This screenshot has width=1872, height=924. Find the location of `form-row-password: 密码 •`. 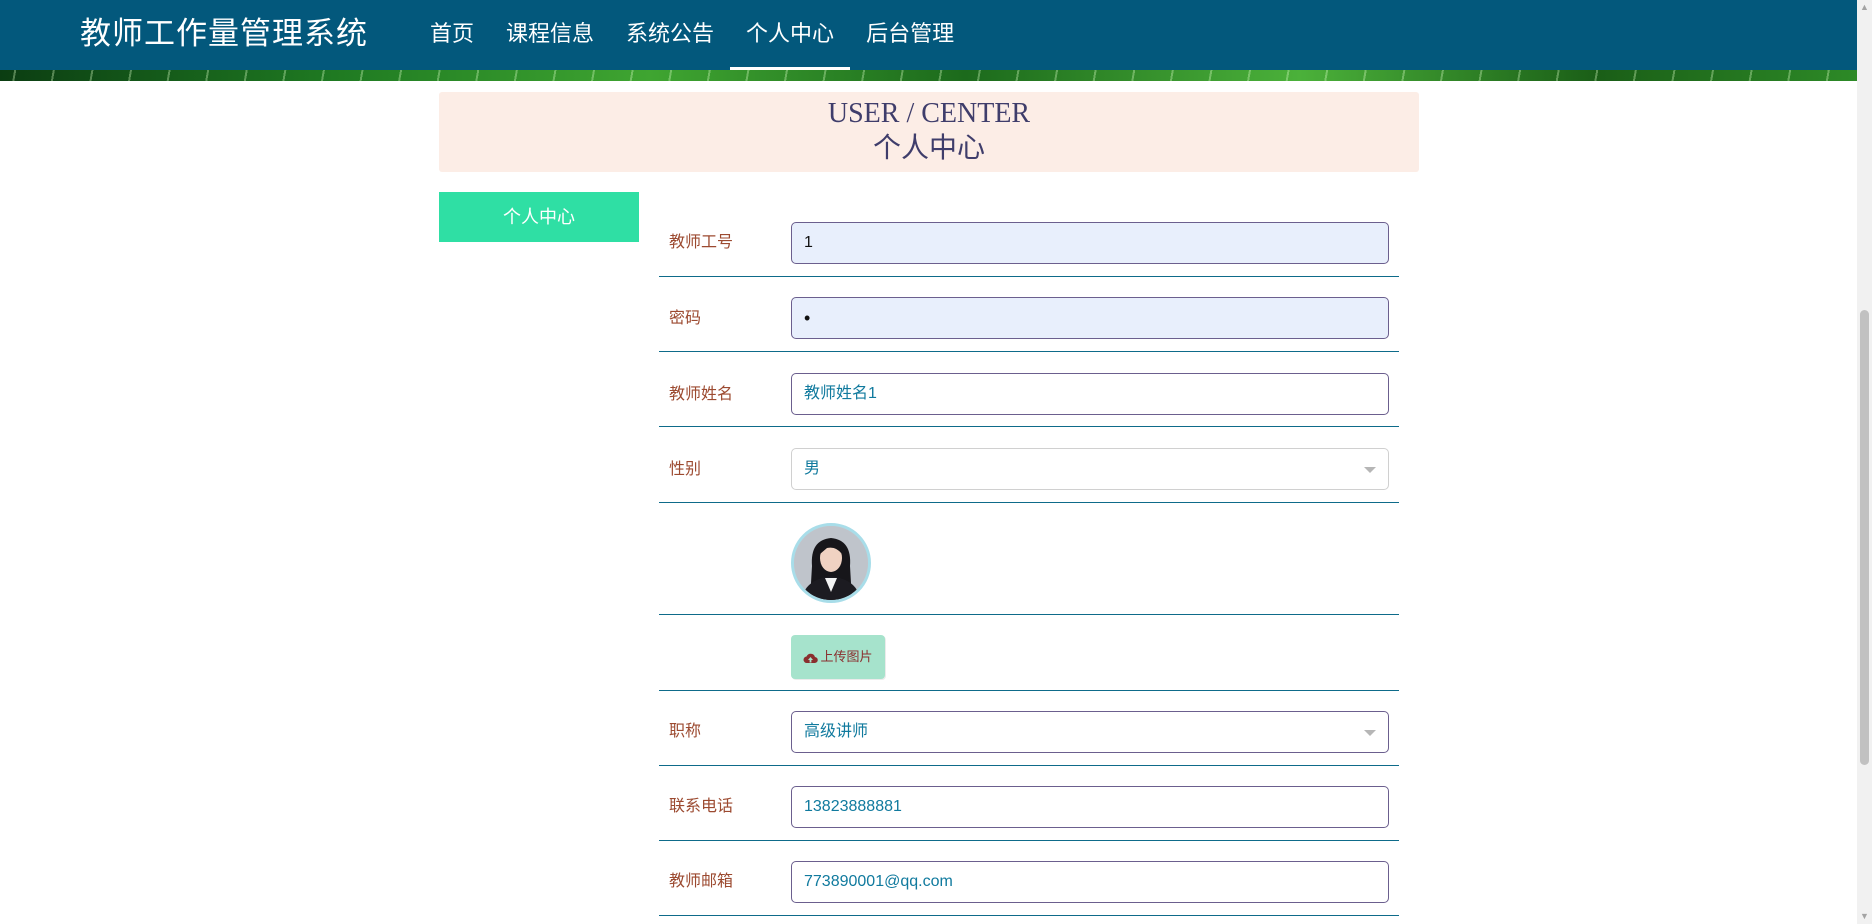

form-row-password: 密码 • is located at coordinates (1029, 314).